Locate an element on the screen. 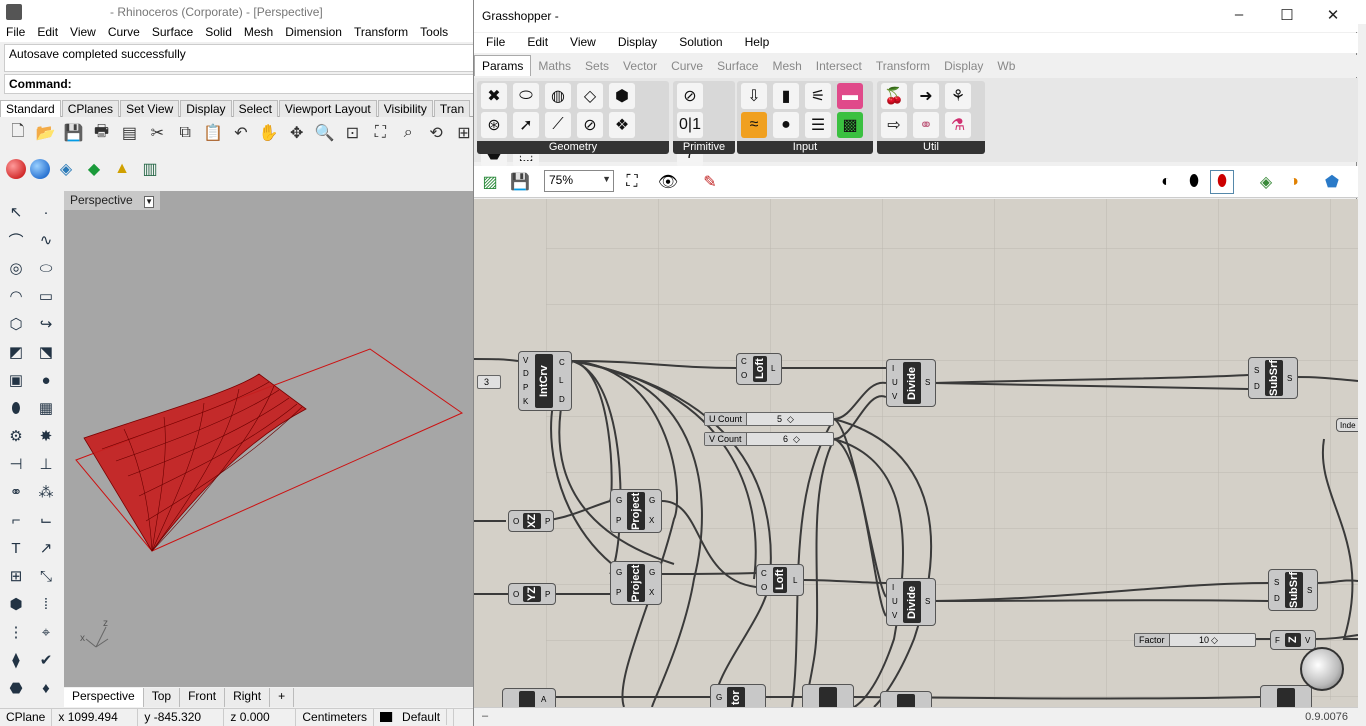  graph-mapper-icon: ≈ is located at coordinates (754, 125).